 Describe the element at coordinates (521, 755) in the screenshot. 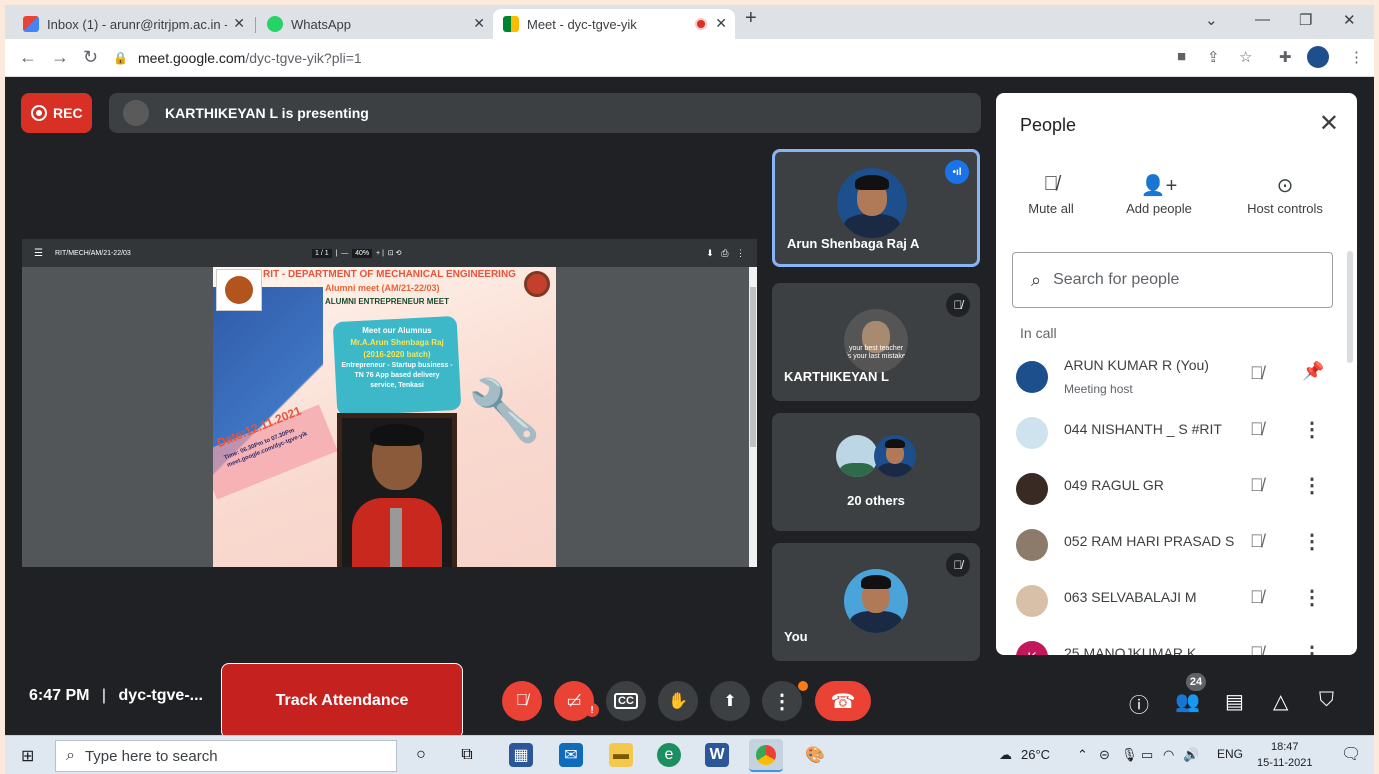

I see `store-icon: ▦` at that location.